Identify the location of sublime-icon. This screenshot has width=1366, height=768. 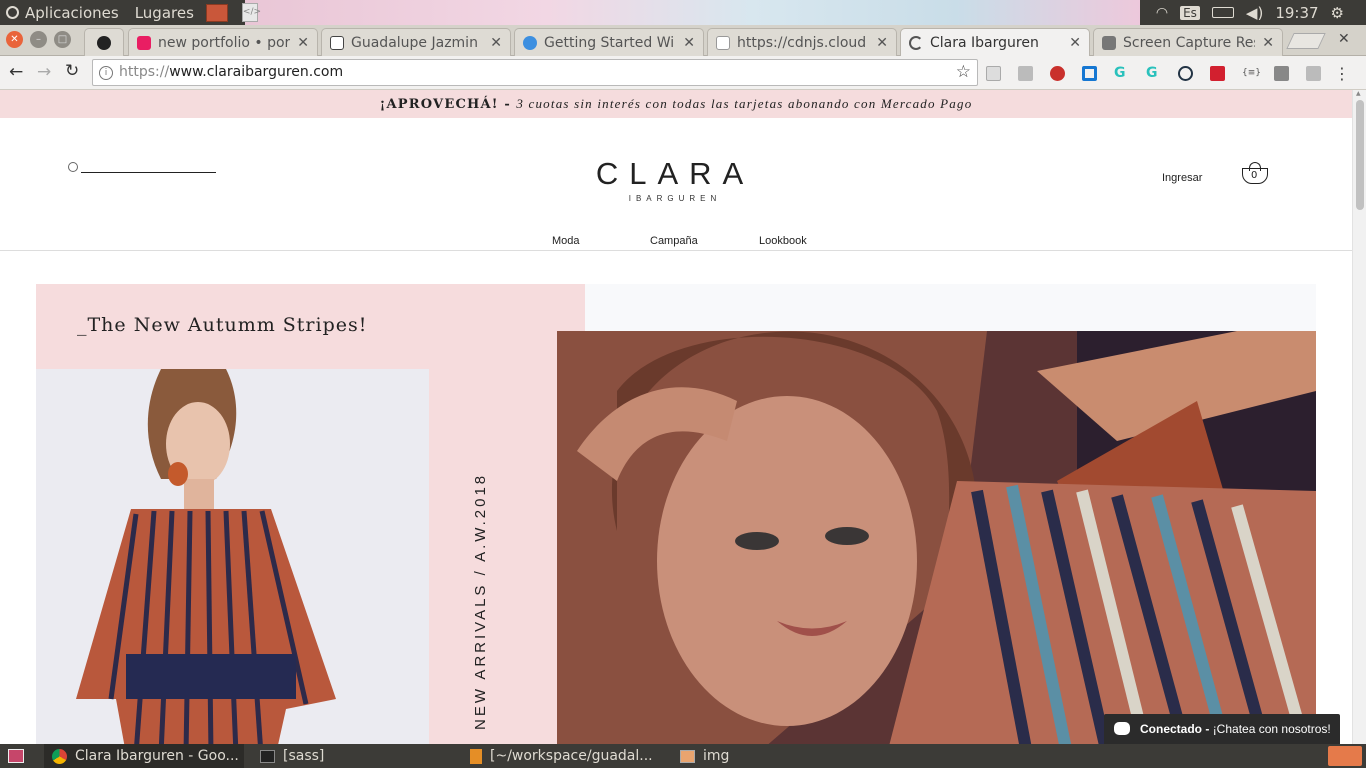
(476, 756).